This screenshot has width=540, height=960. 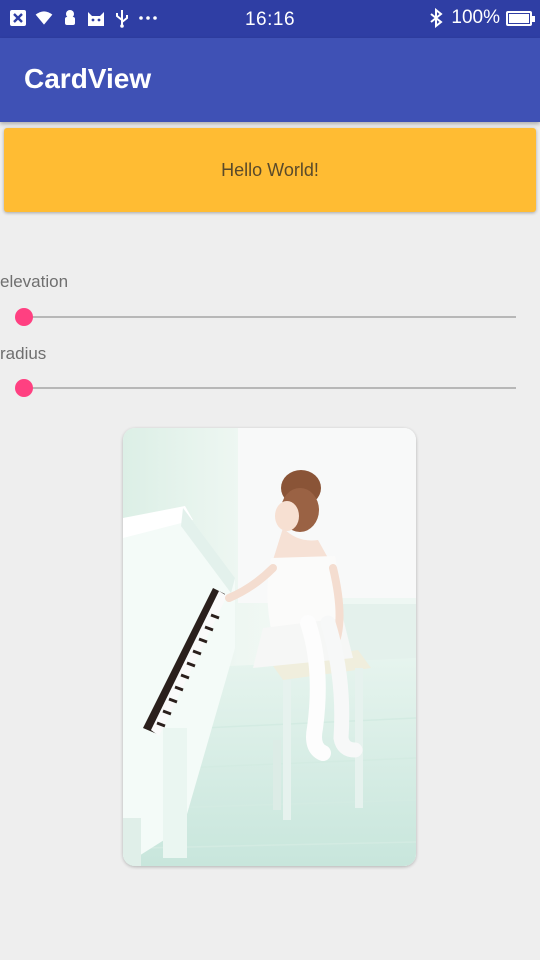 I want to click on hello-card: Hello World!, so click(x=270, y=170).